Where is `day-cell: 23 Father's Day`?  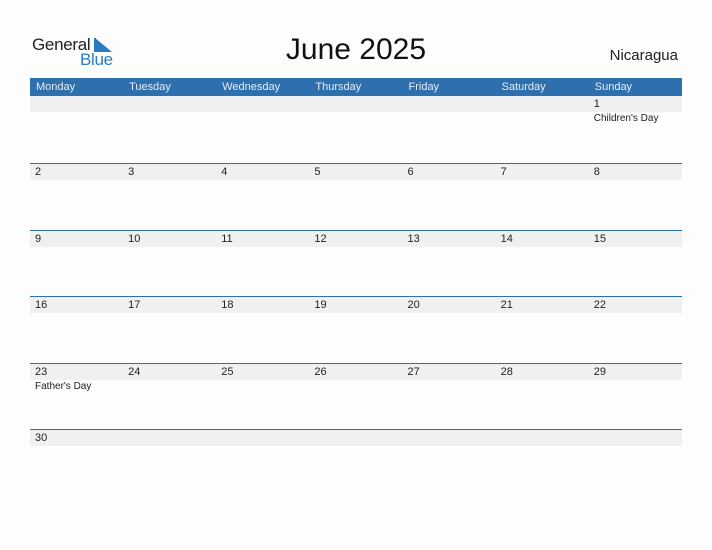 day-cell: 23 Father's Day is located at coordinates (76, 378).